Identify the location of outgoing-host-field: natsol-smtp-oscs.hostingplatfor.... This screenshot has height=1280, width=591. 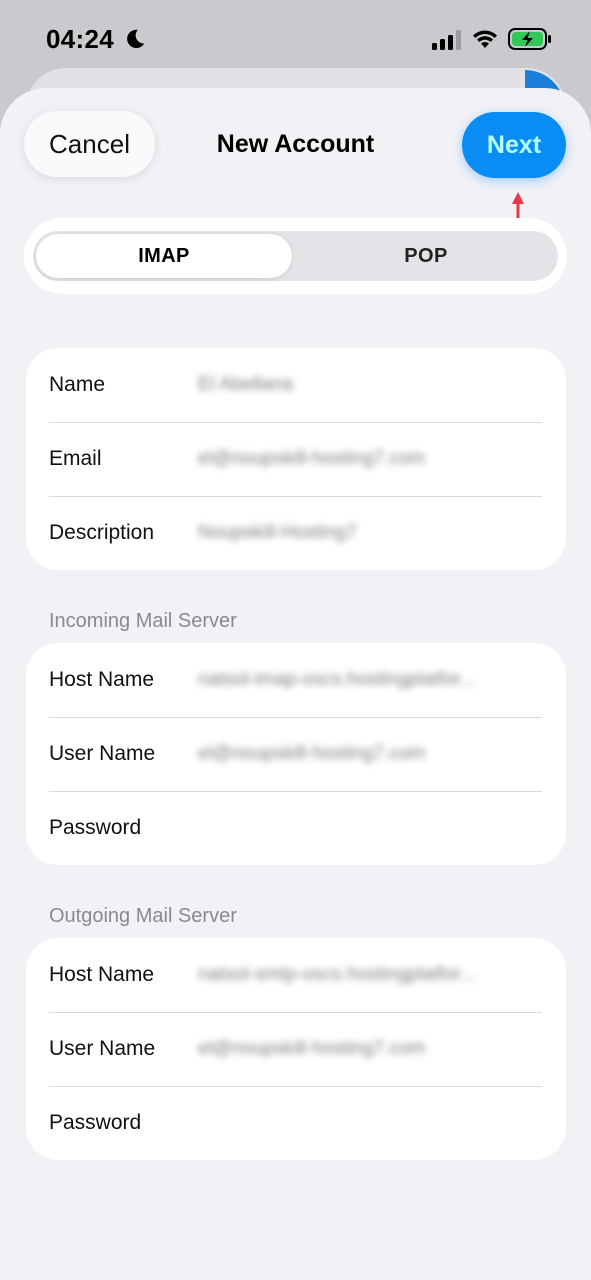
(370, 975).